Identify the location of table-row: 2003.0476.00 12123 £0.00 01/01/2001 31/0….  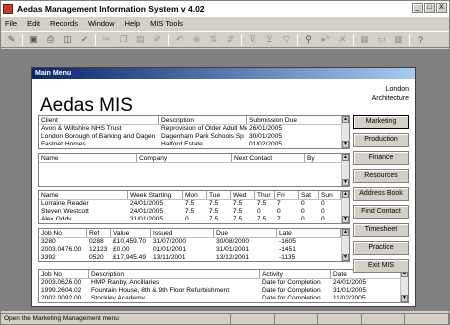
(194, 250).